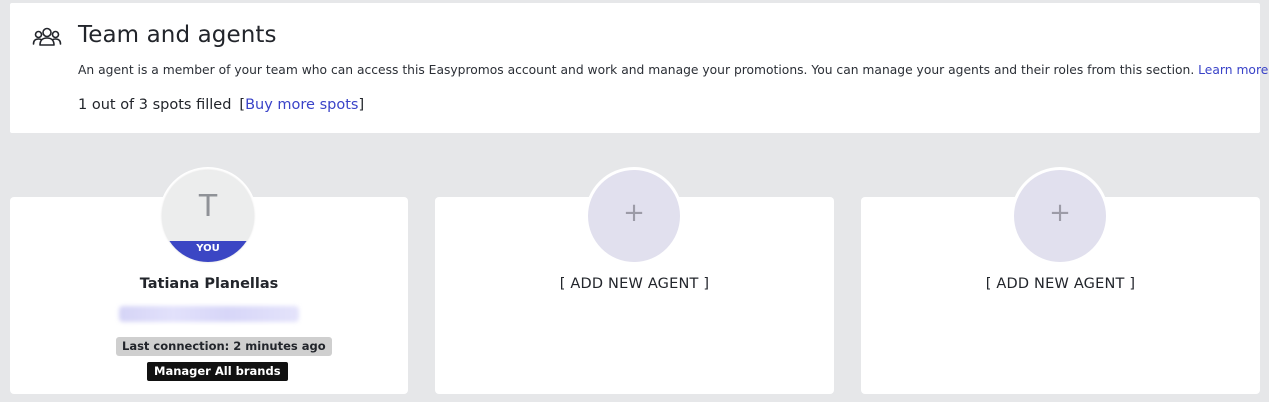  I want to click on agent-email-redacted, so click(209, 314).